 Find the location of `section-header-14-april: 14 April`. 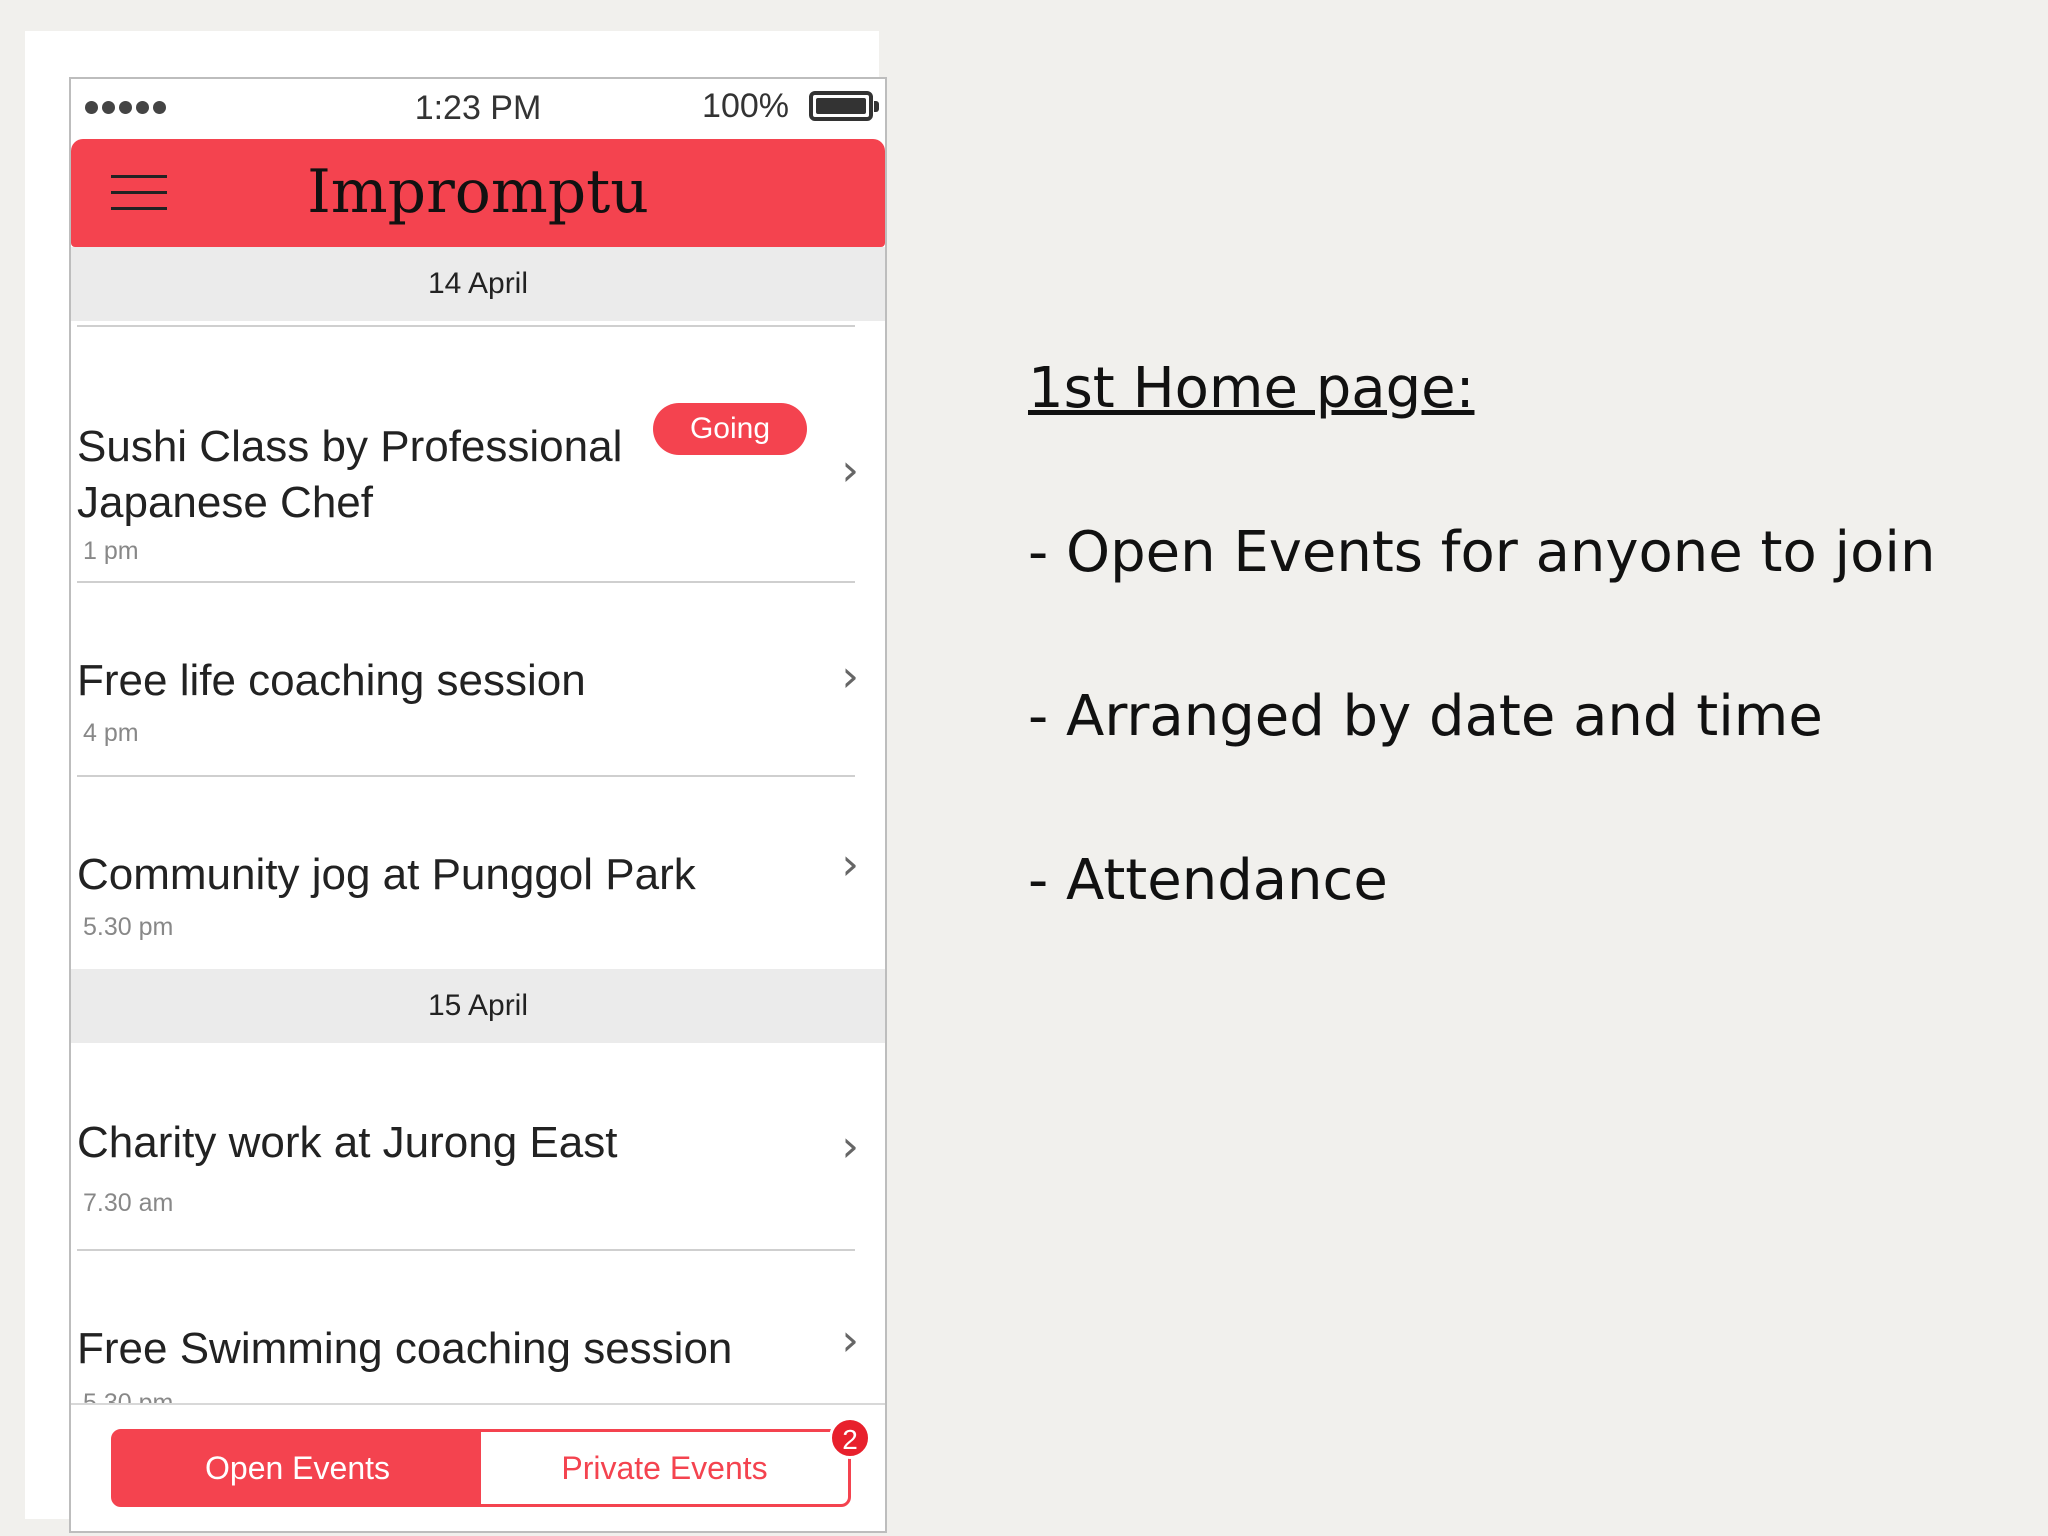

section-header-14-april: 14 April is located at coordinates (478, 284).